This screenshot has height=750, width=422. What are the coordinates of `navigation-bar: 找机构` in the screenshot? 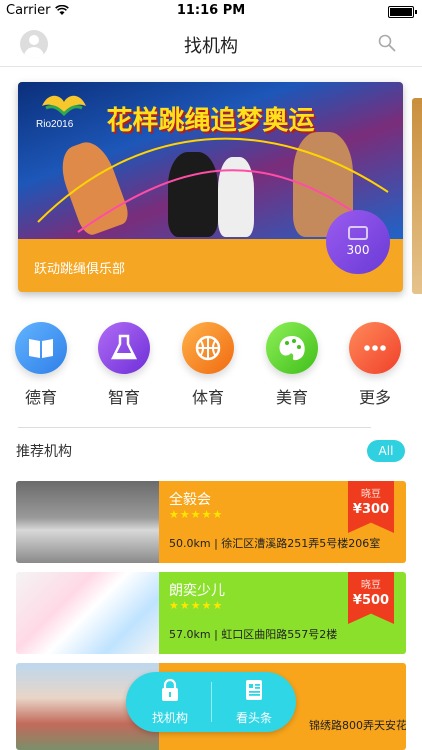 It's located at (211, 44).